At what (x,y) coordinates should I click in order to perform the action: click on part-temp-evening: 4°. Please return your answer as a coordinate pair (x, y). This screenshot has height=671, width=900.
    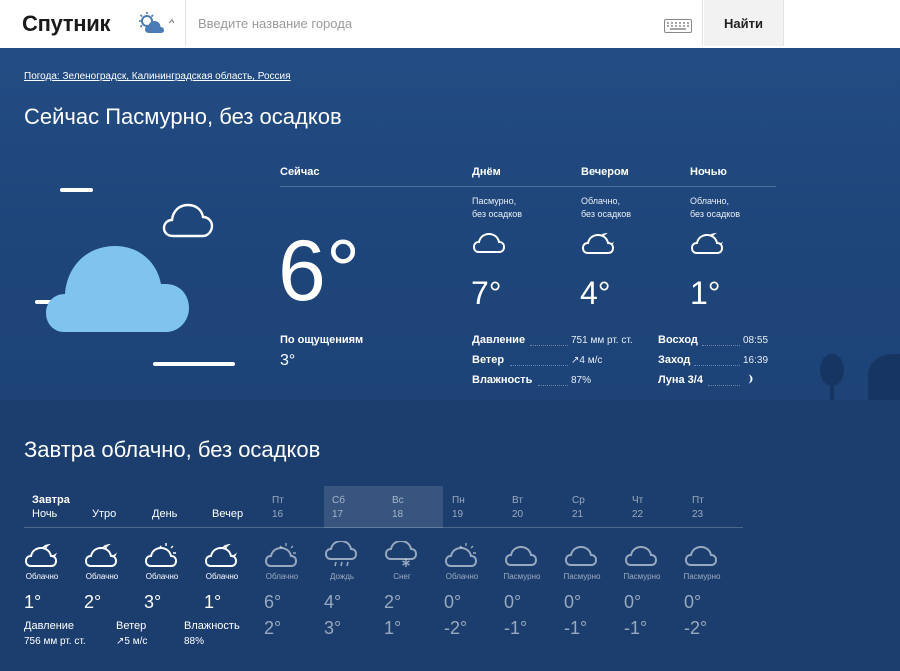
    Looking at the image, I should click on (595, 293).